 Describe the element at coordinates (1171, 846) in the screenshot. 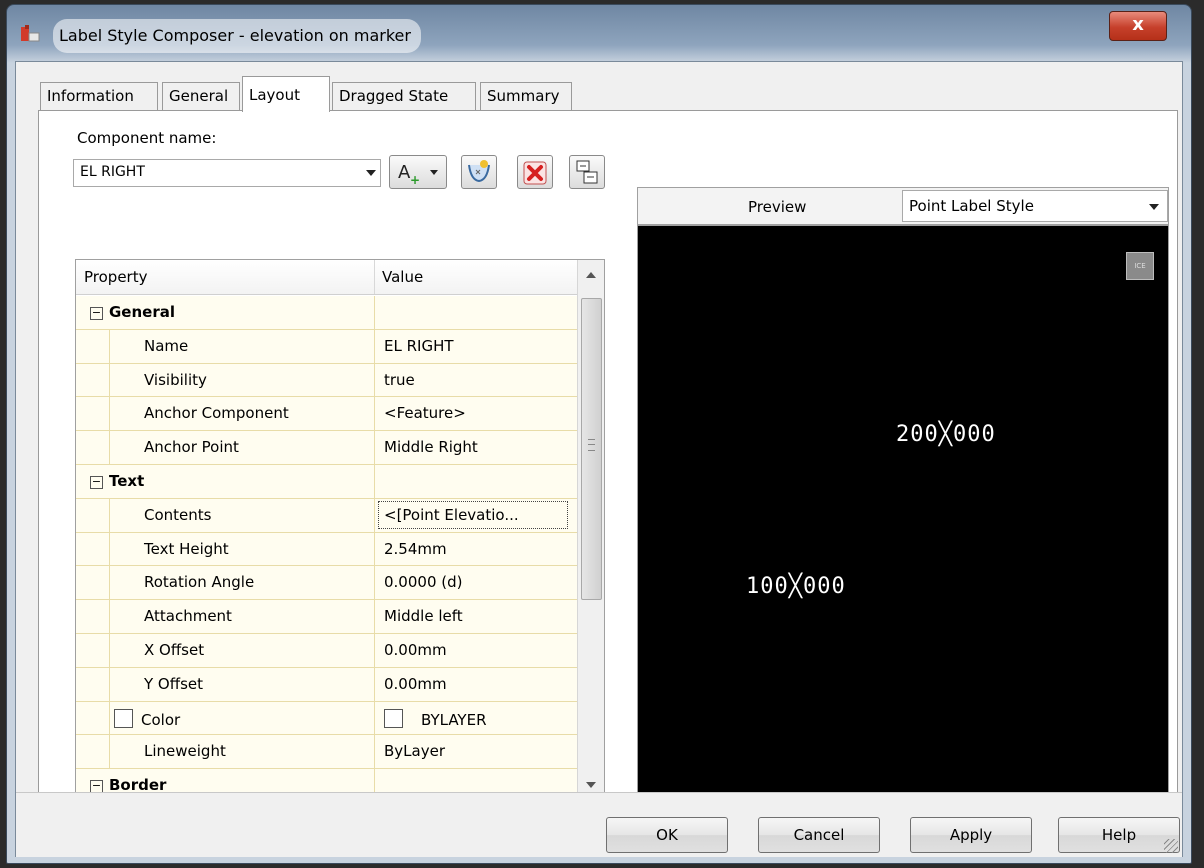

I see `resize-grip-icon` at that location.